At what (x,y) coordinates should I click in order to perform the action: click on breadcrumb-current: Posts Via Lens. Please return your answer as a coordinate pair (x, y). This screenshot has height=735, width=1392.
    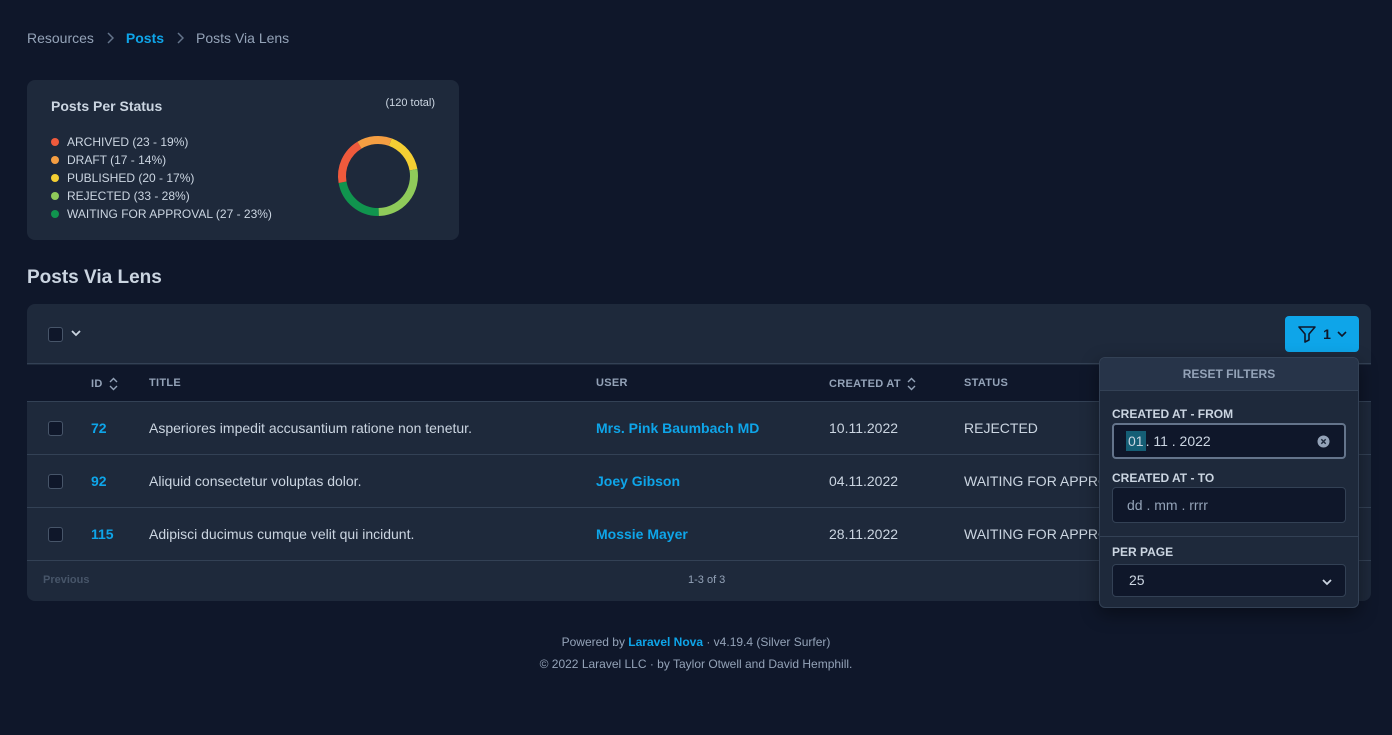
    Looking at the image, I should click on (243, 38).